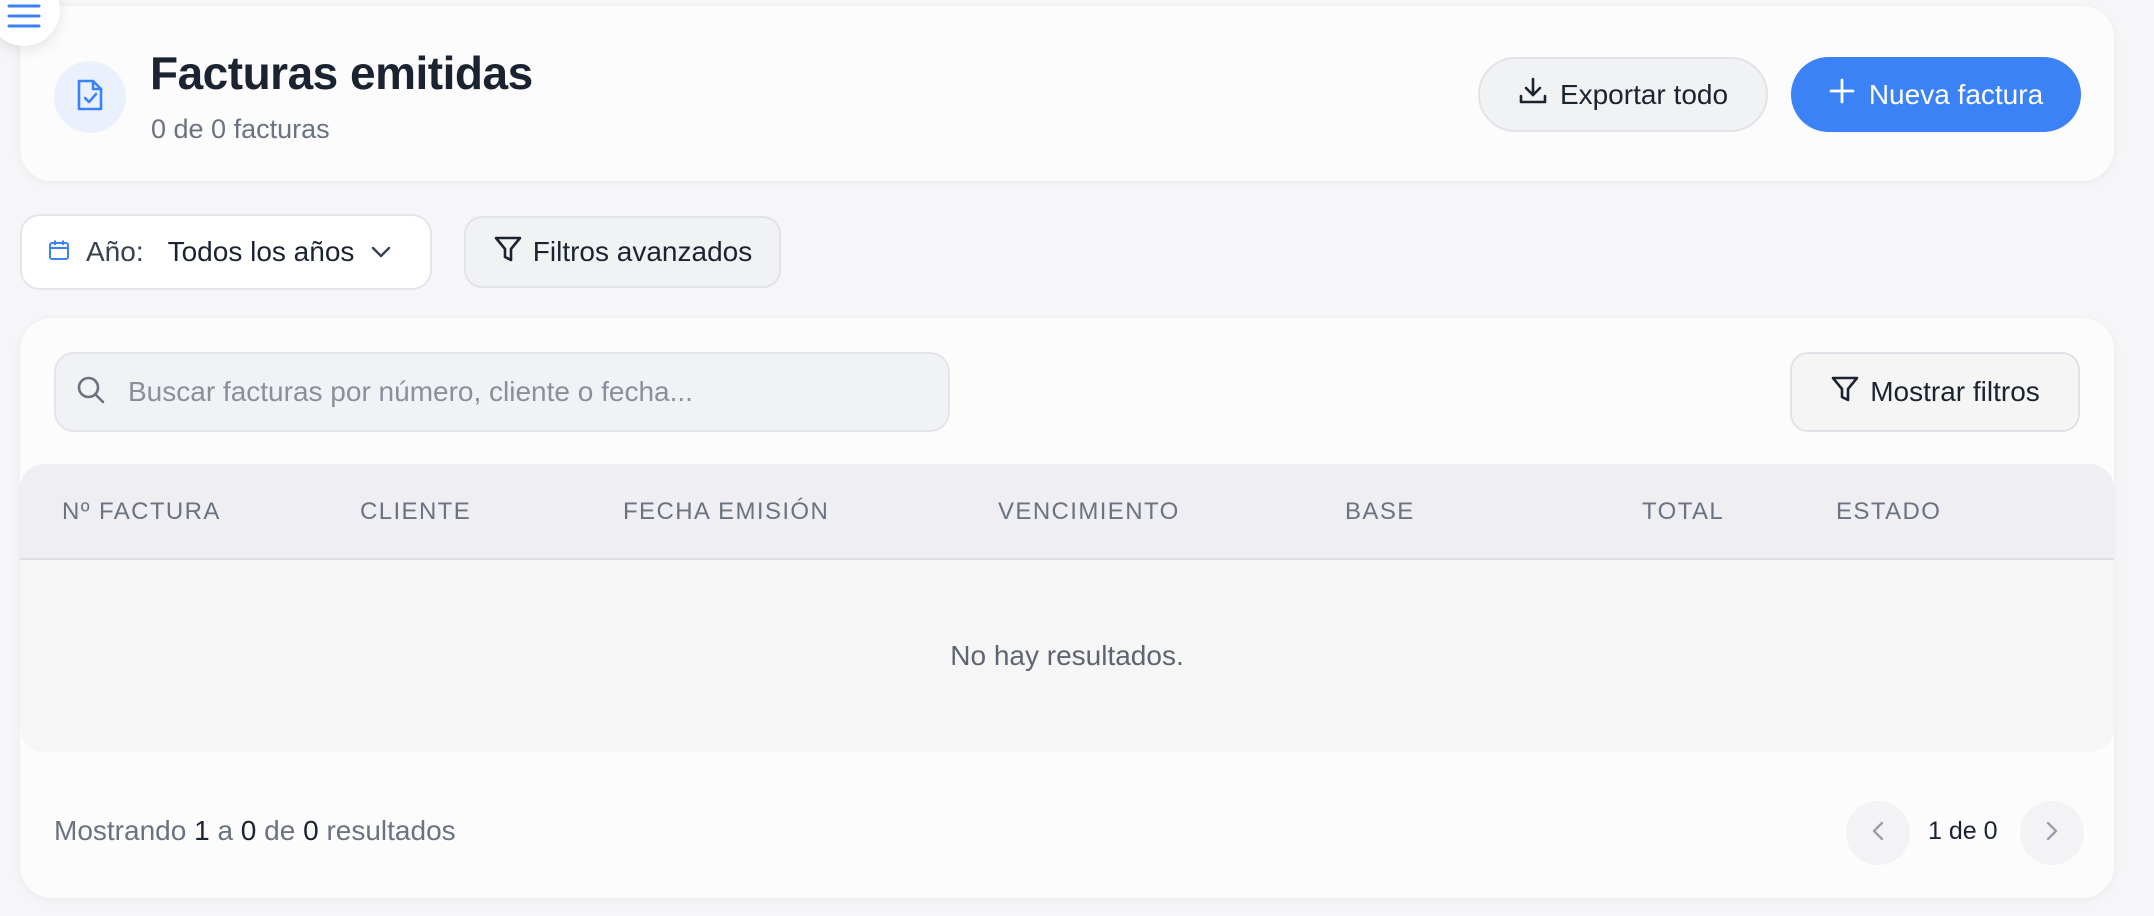 Image resolution: width=2154 pixels, height=916 pixels. What do you see at coordinates (91, 392) in the screenshot?
I see `search-icon` at bounding box center [91, 392].